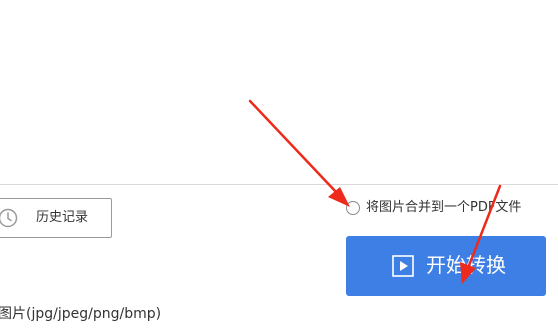 The height and width of the screenshot is (335, 558). What do you see at coordinates (466, 265) in the screenshot?
I see `start-convert-label: 开始转换` at bounding box center [466, 265].